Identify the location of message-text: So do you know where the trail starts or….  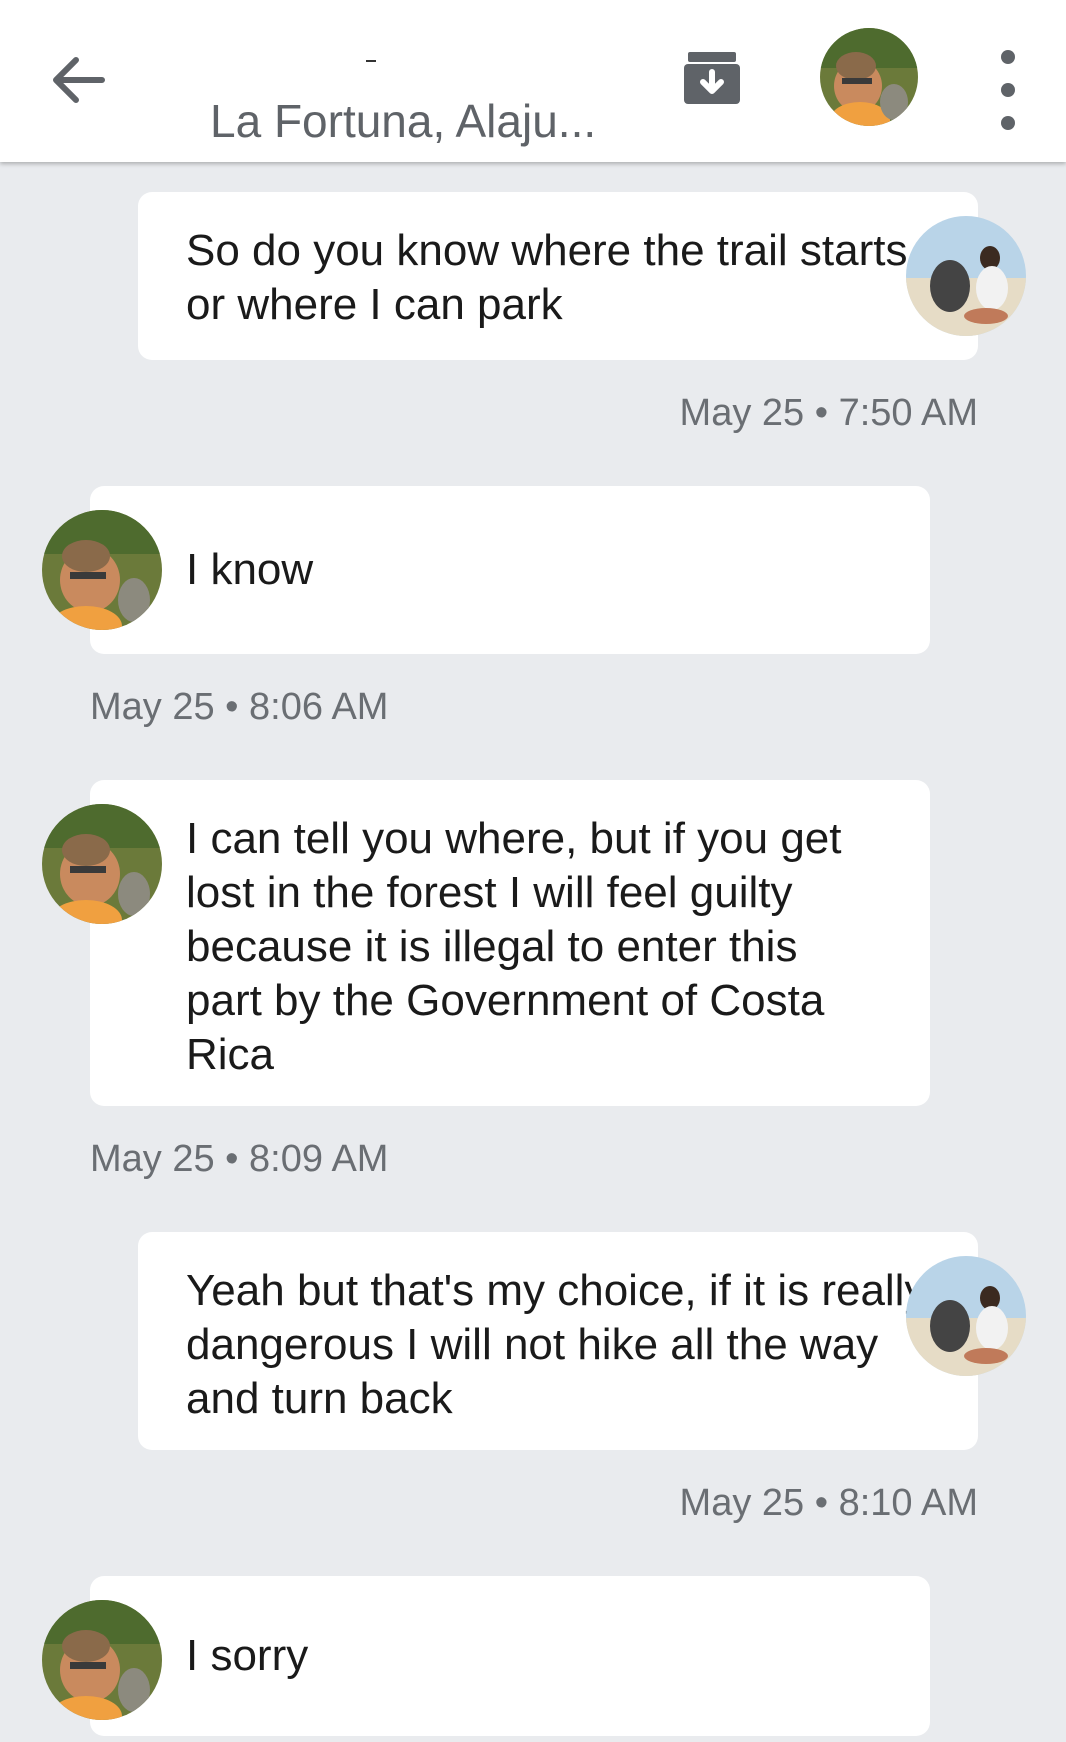
(547, 277).